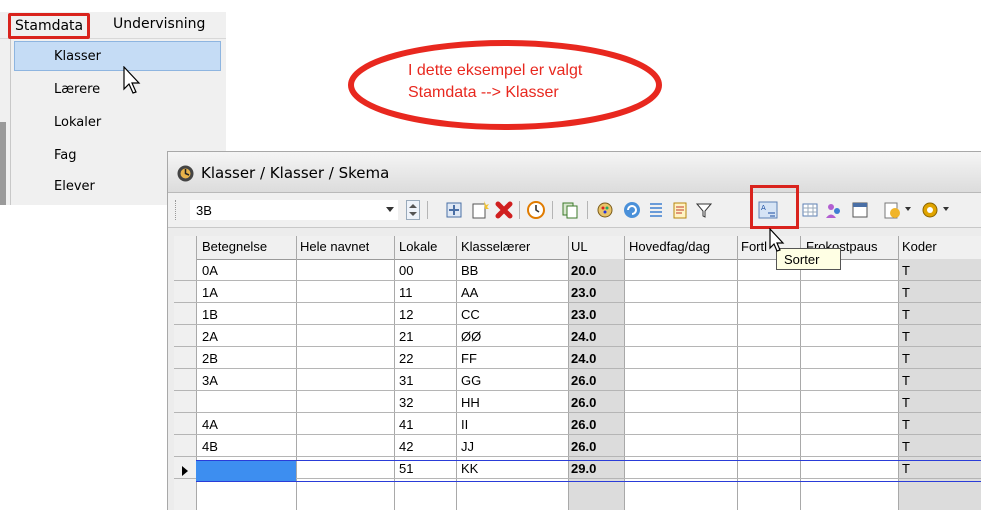  Describe the element at coordinates (65, 155) in the screenshot. I see `menu-item-fag: Fag` at that location.